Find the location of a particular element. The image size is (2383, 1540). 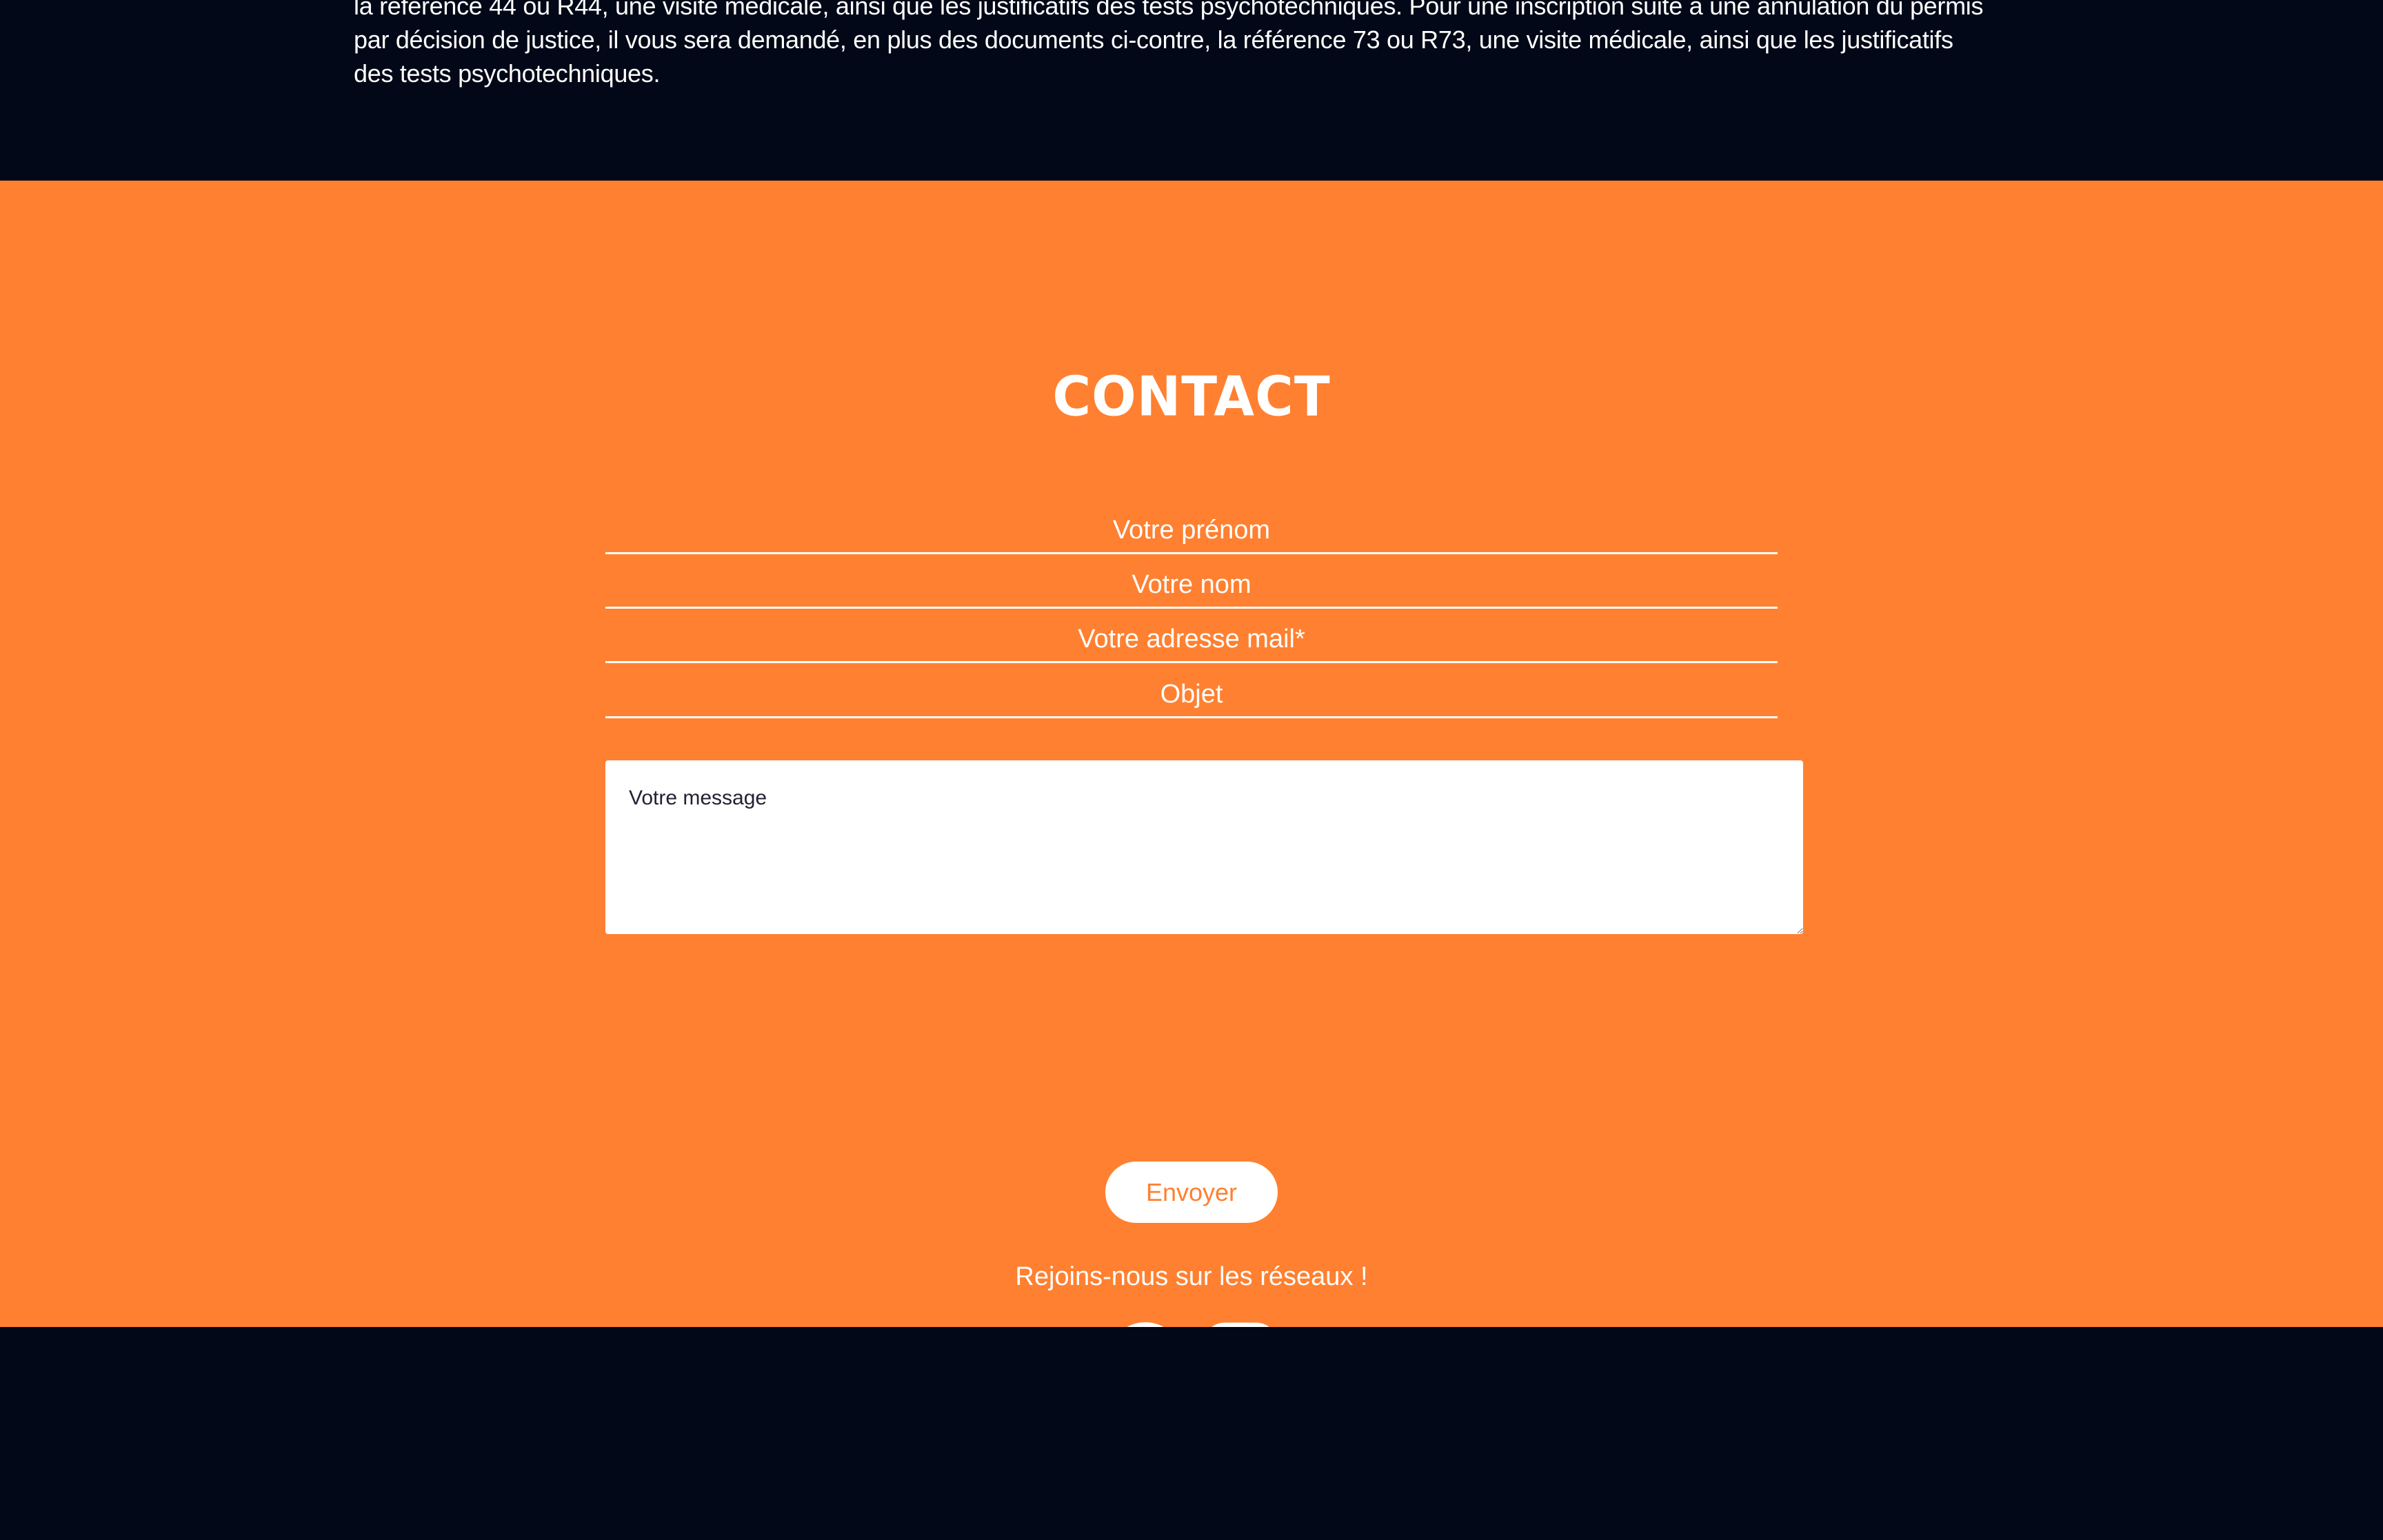

firstname-field-wrapper is located at coordinates (1191, 532).